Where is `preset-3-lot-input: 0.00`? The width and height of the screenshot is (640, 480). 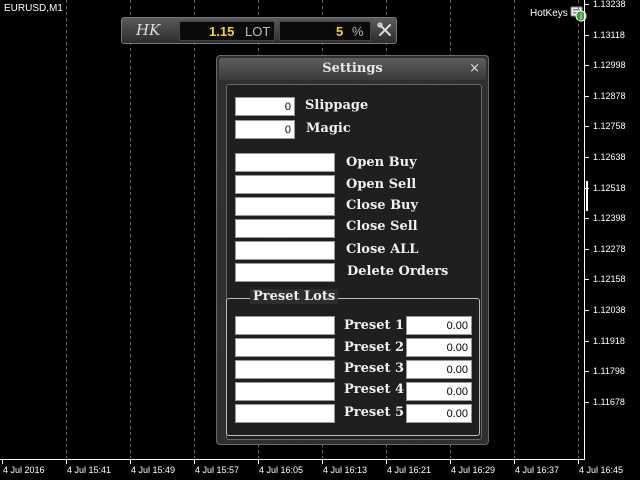
preset-3-lot-input: 0.00 is located at coordinates (439, 369).